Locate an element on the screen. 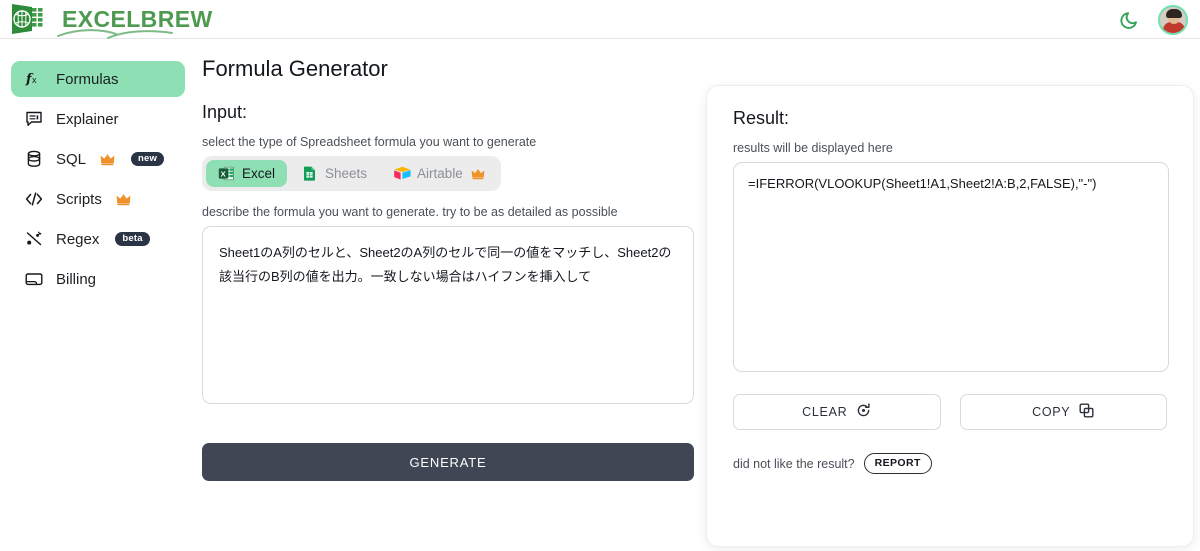 This screenshot has width=1200, height=551. copy-icon is located at coordinates (1086, 412).